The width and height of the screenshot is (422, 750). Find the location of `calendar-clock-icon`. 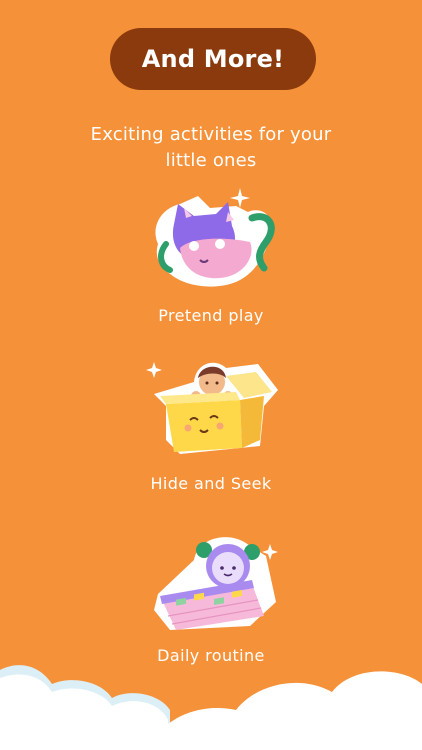

calendar-clock-icon is located at coordinates (216, 583).